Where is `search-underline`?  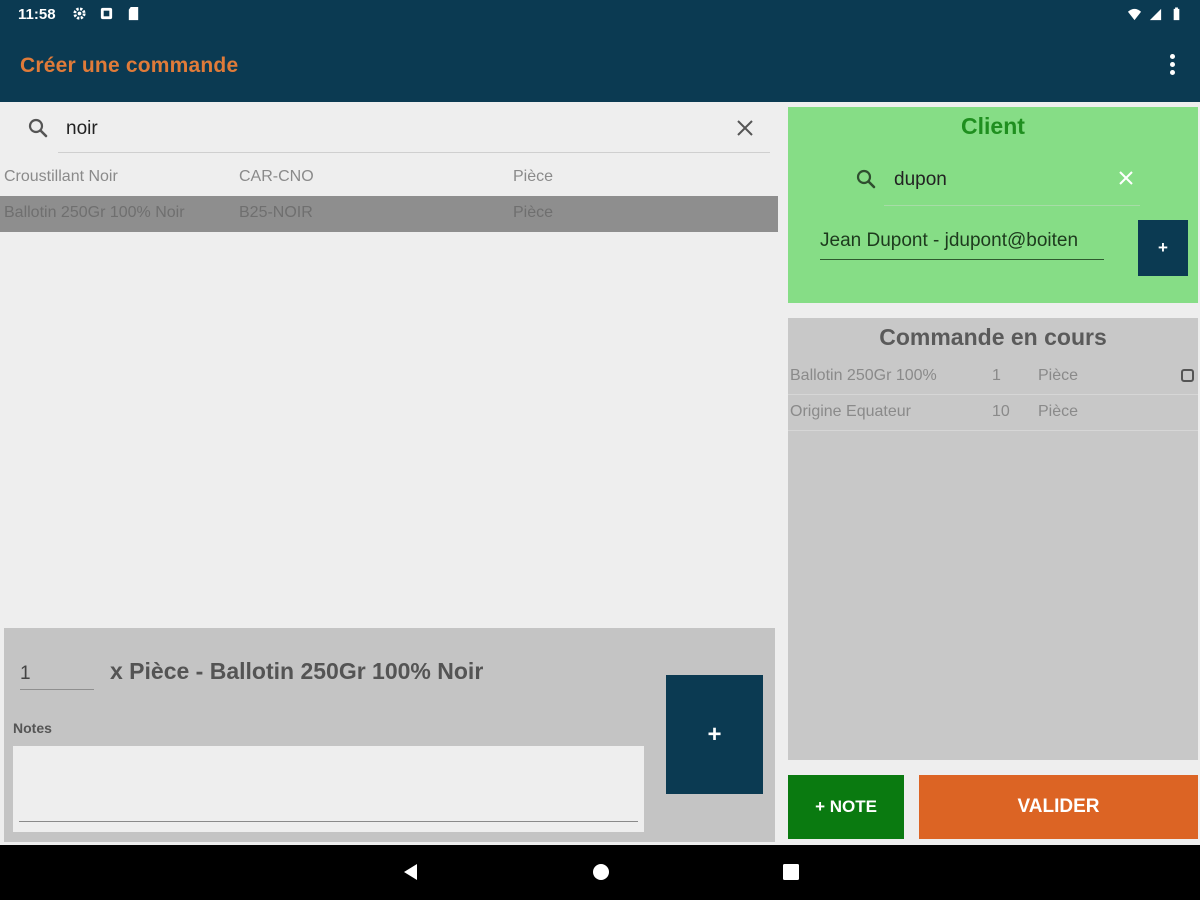
search-underline is located at coordinates (414, 152).